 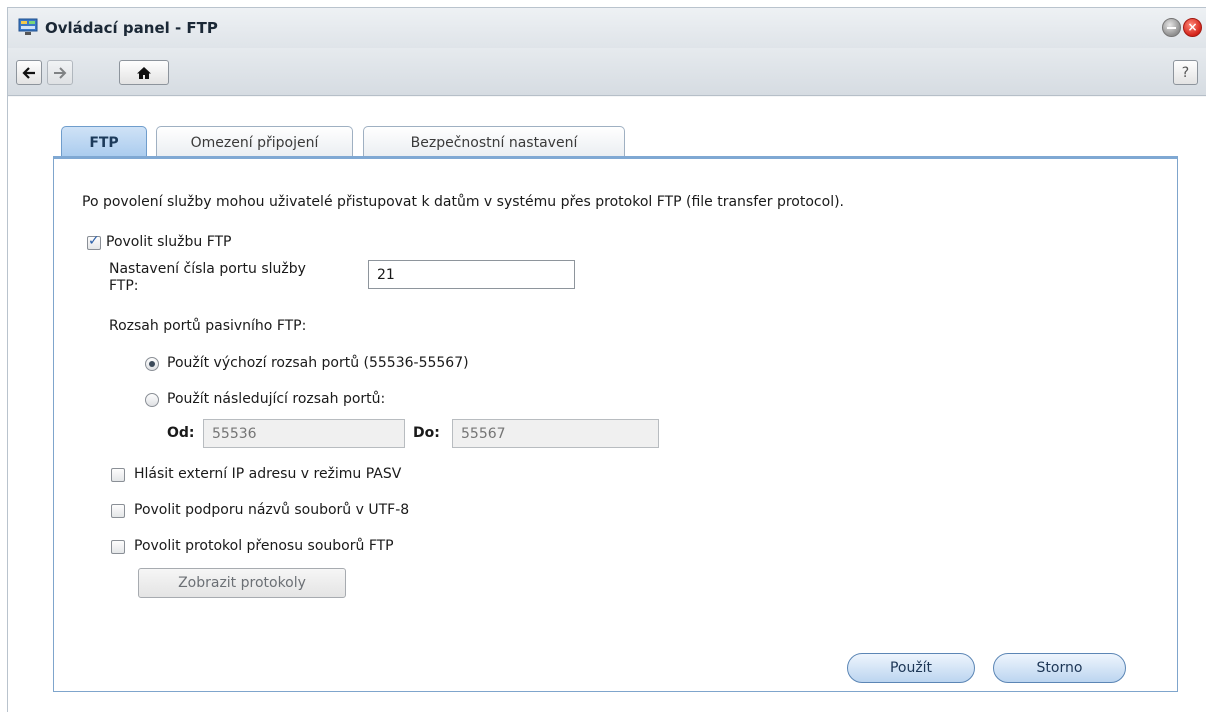 What do you see at coordinates (1059, 668) in the screenshot?
I see `cancel-button: Storno` at bounding box center [1059, 668].